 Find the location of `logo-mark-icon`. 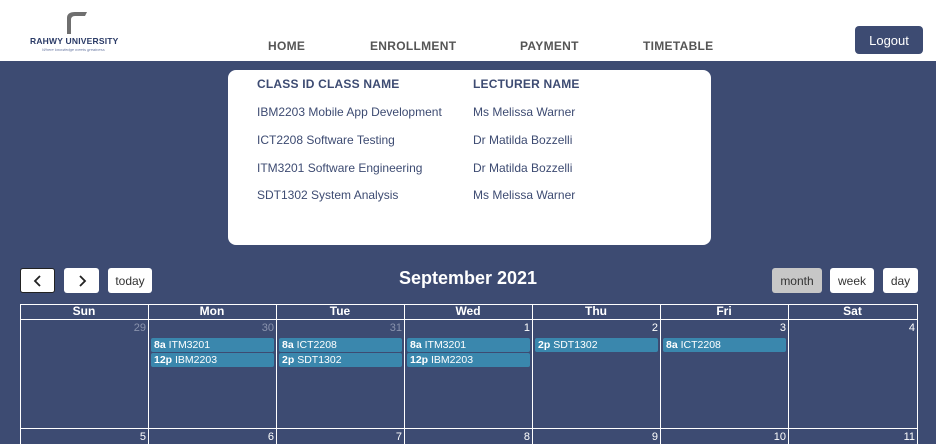

logo-mark-icon is located at coordinates (77, 23).